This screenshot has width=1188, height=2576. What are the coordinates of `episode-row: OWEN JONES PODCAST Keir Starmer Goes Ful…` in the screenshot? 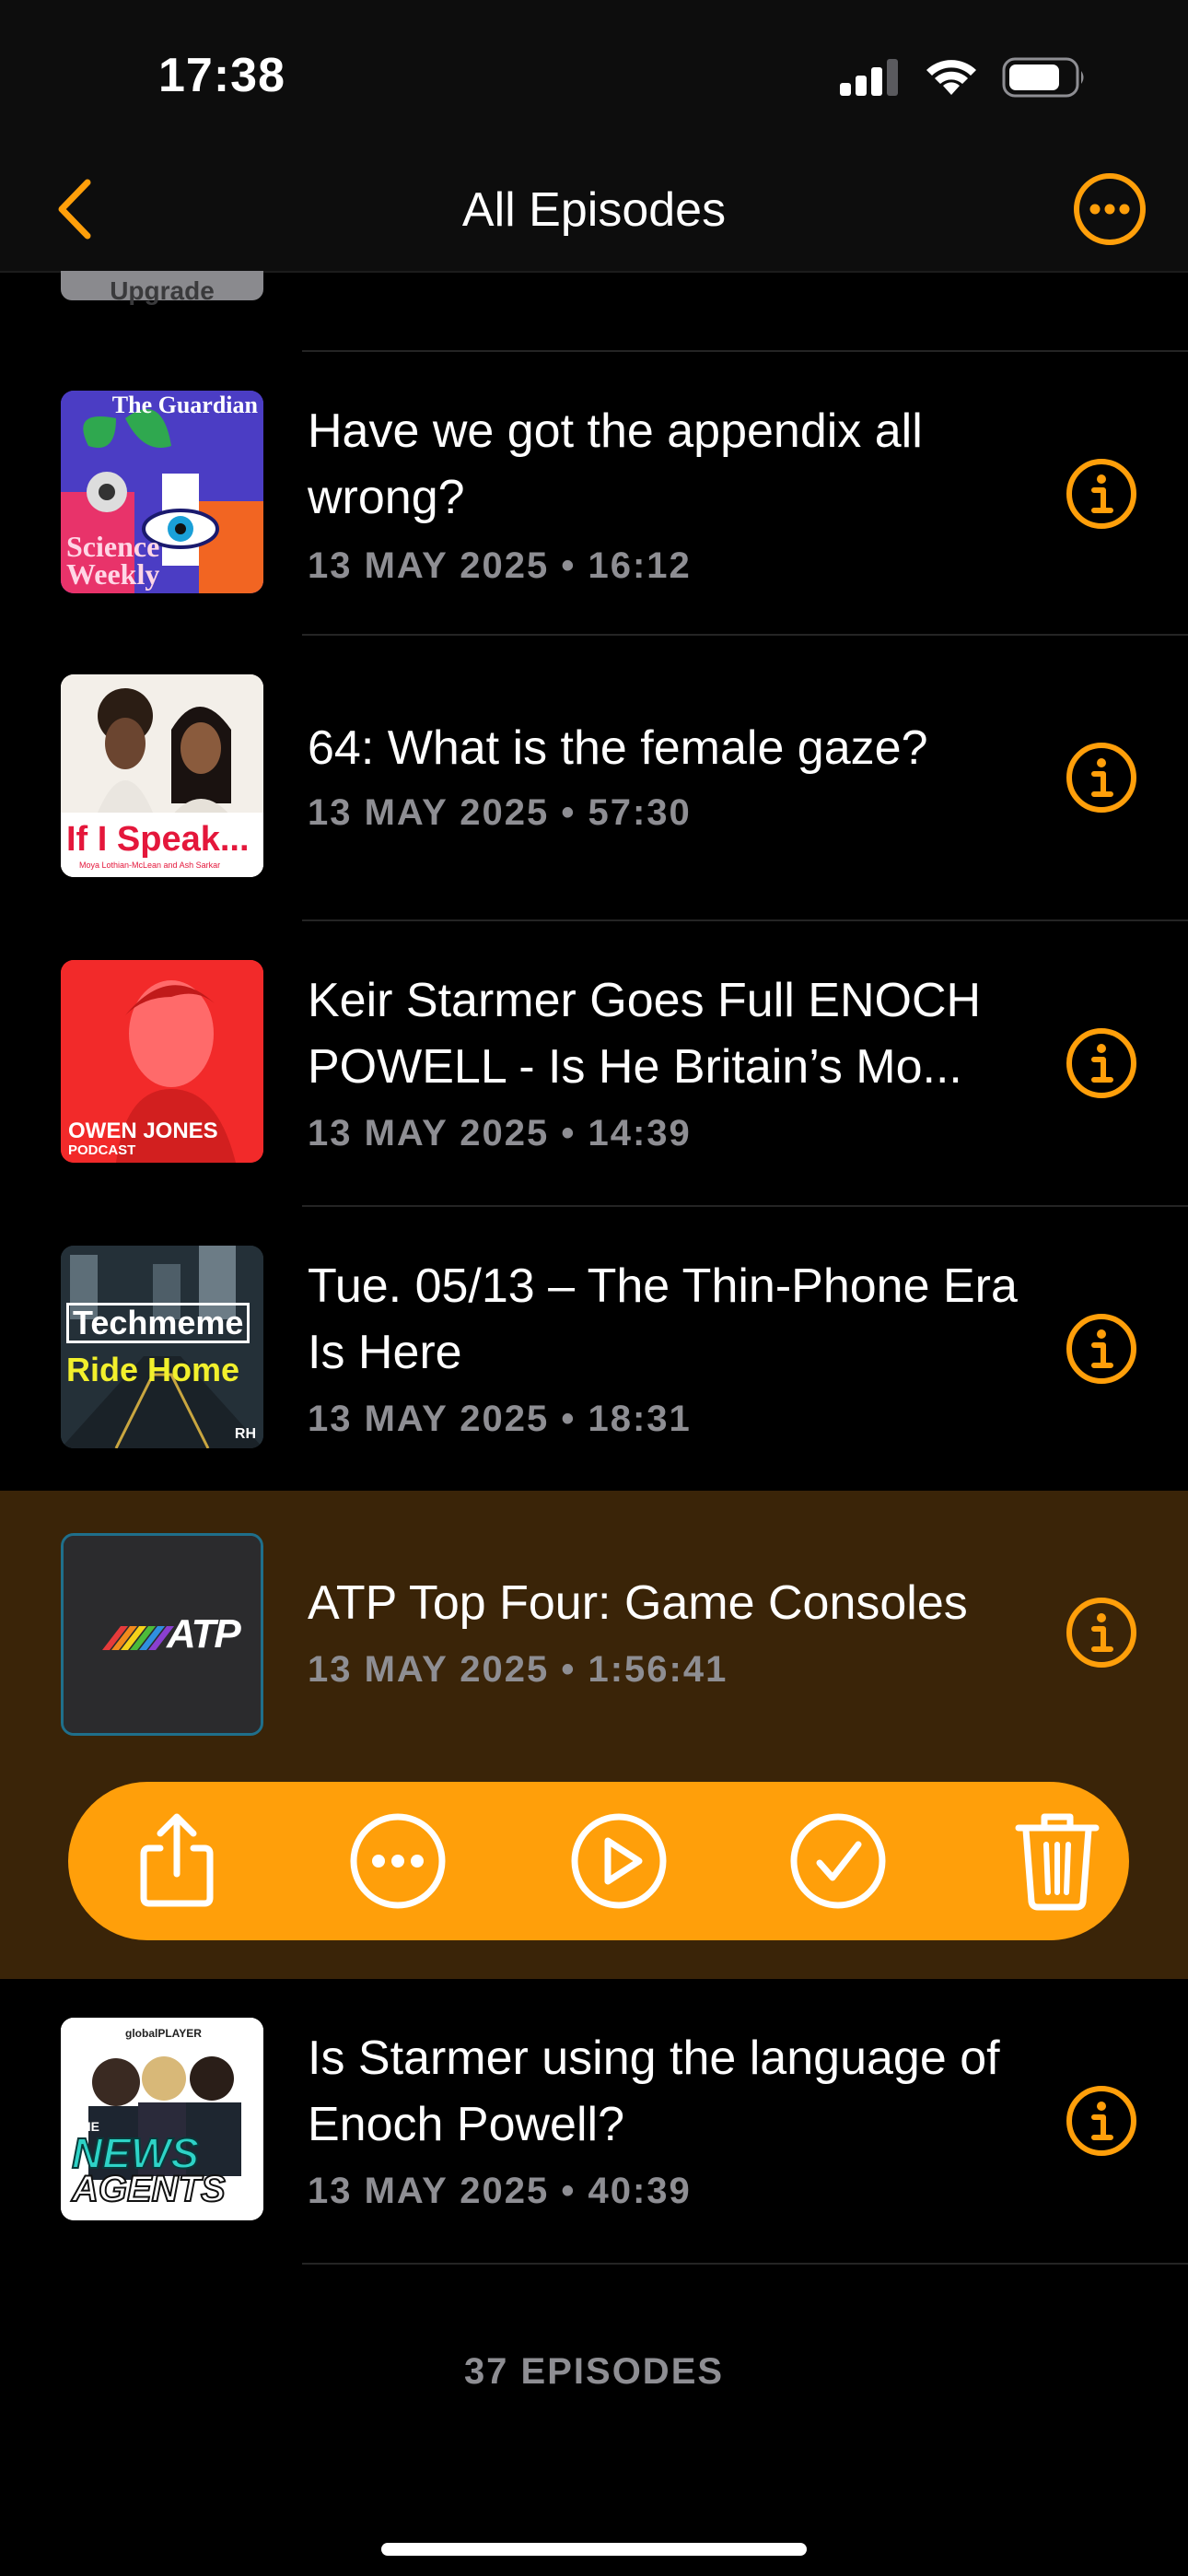 It's located at (594, 1063).